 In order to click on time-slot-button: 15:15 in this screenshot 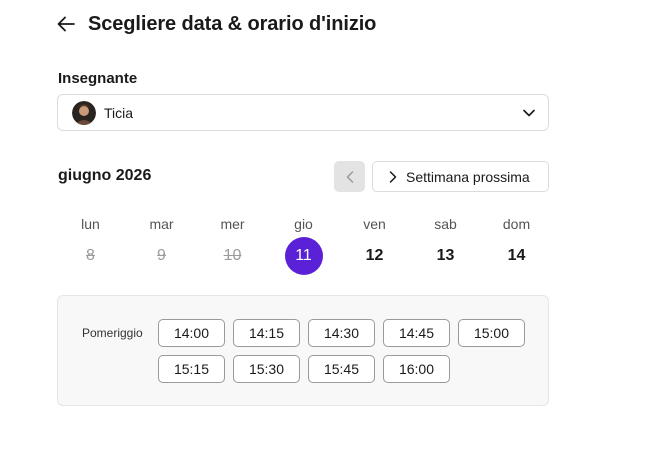, I will do `click(191, 369)`.